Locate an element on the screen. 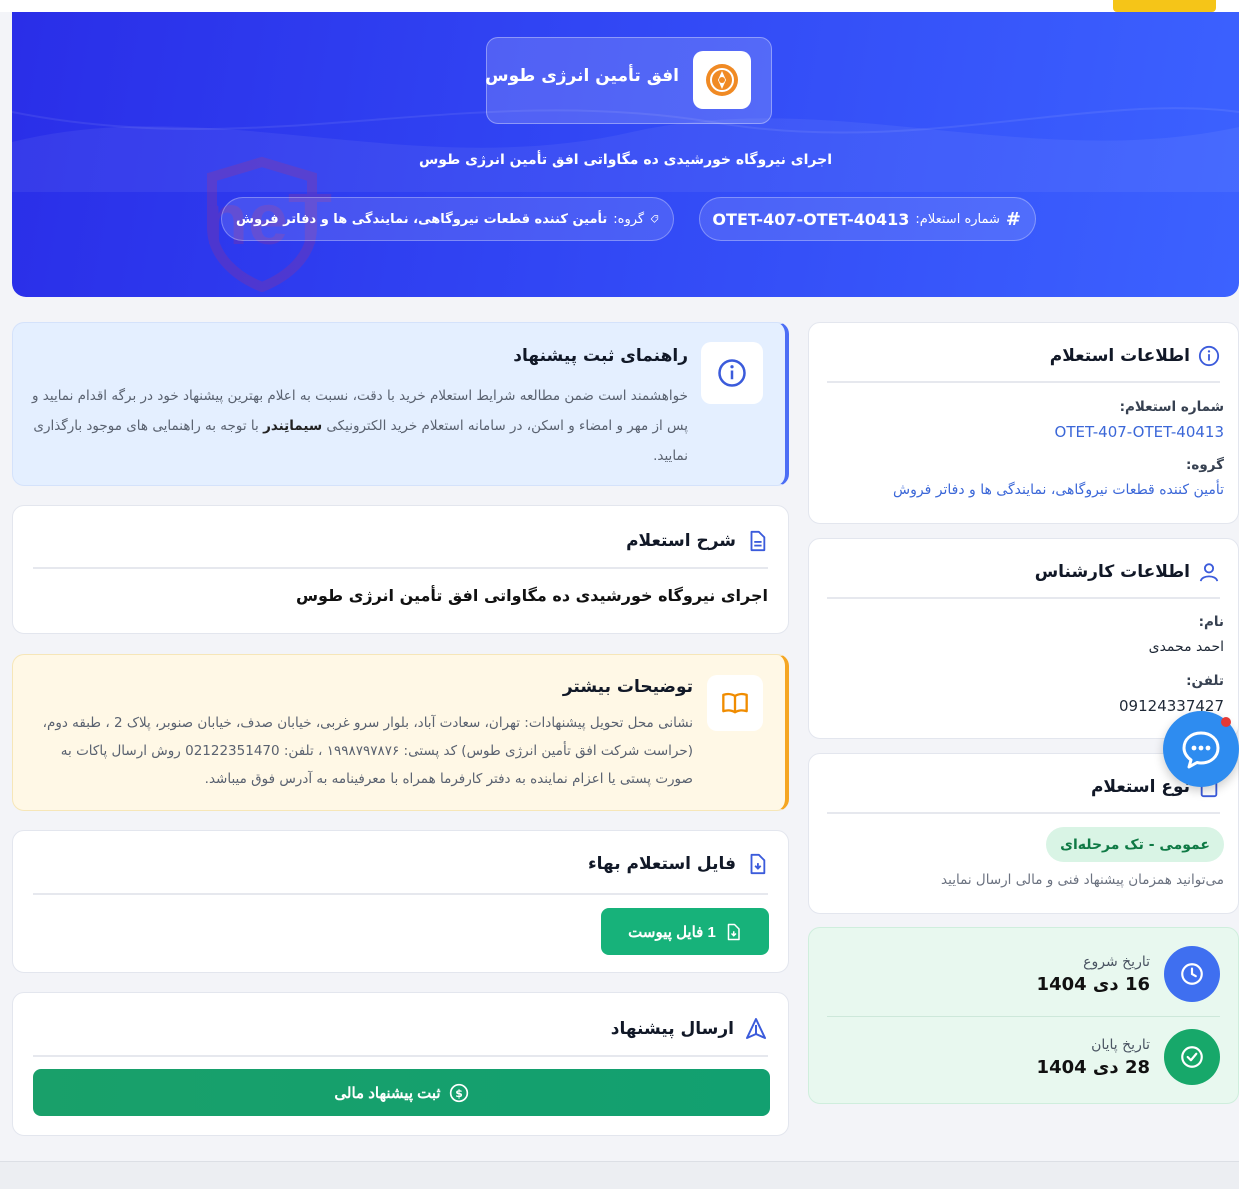  send-icon is located at coordinates (756, 1028).